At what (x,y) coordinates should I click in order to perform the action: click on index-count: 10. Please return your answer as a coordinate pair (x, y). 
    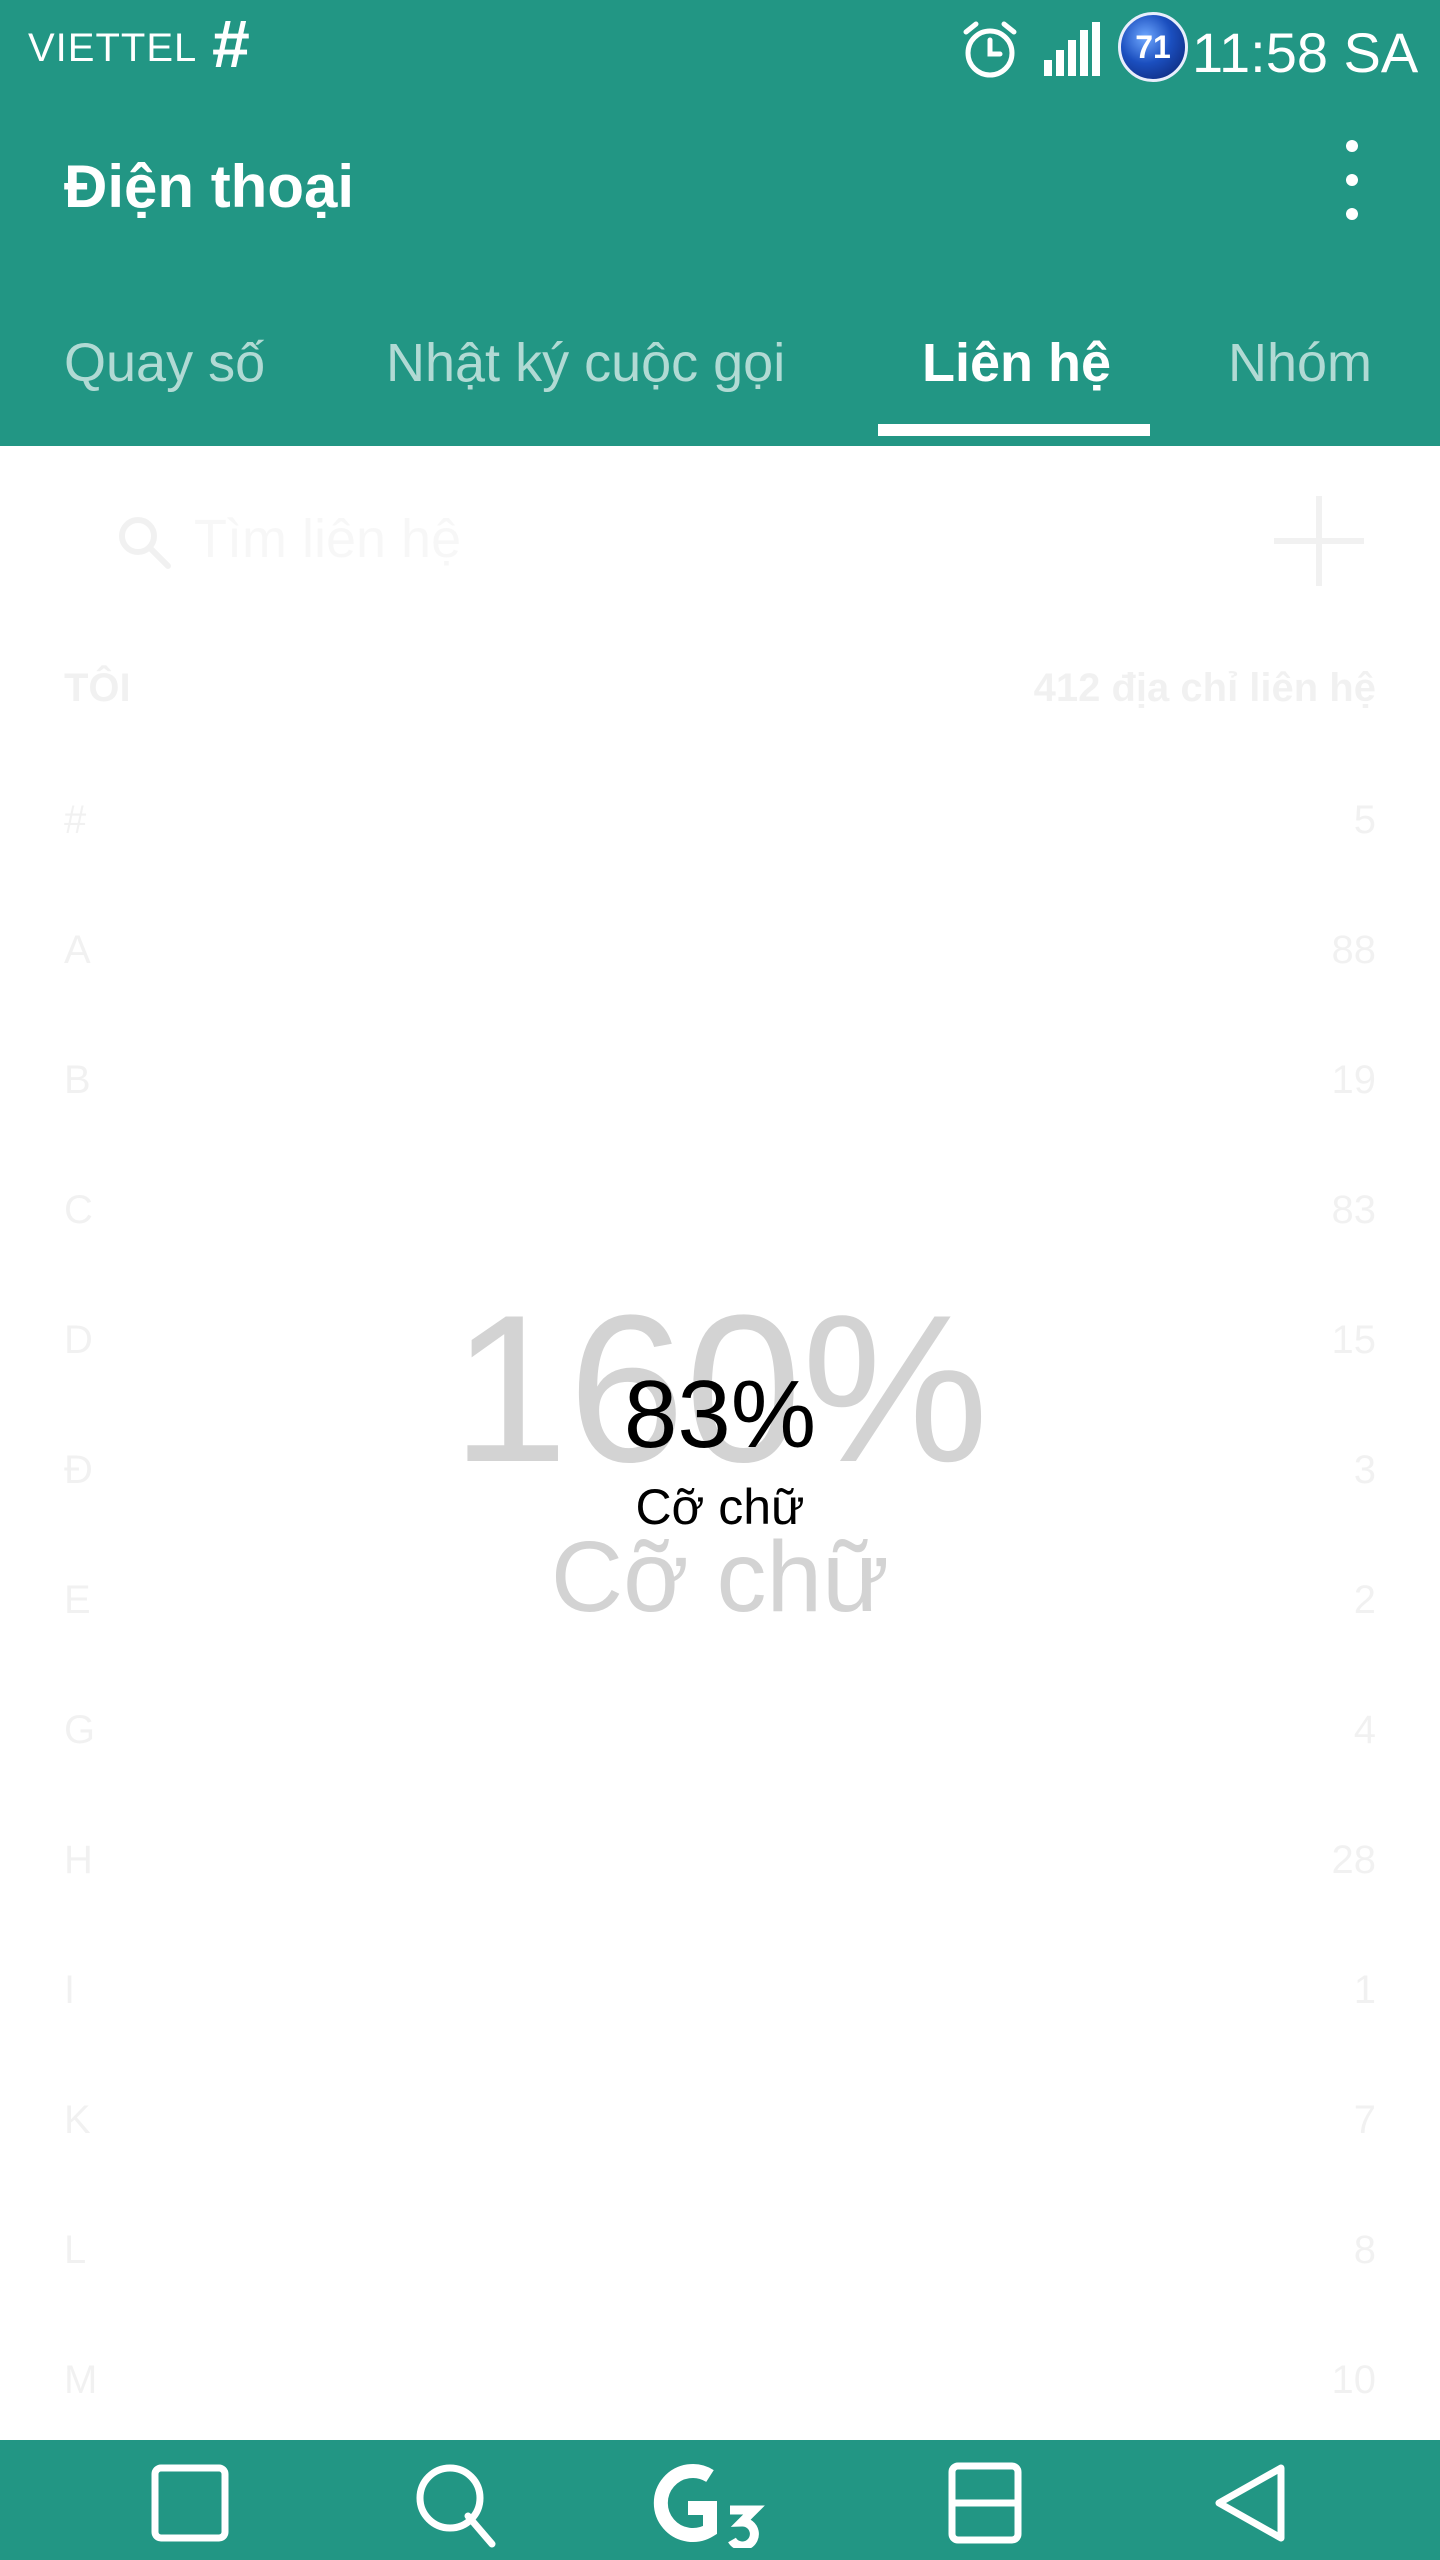
    Looking at the image, I should click on (1354, 2380).